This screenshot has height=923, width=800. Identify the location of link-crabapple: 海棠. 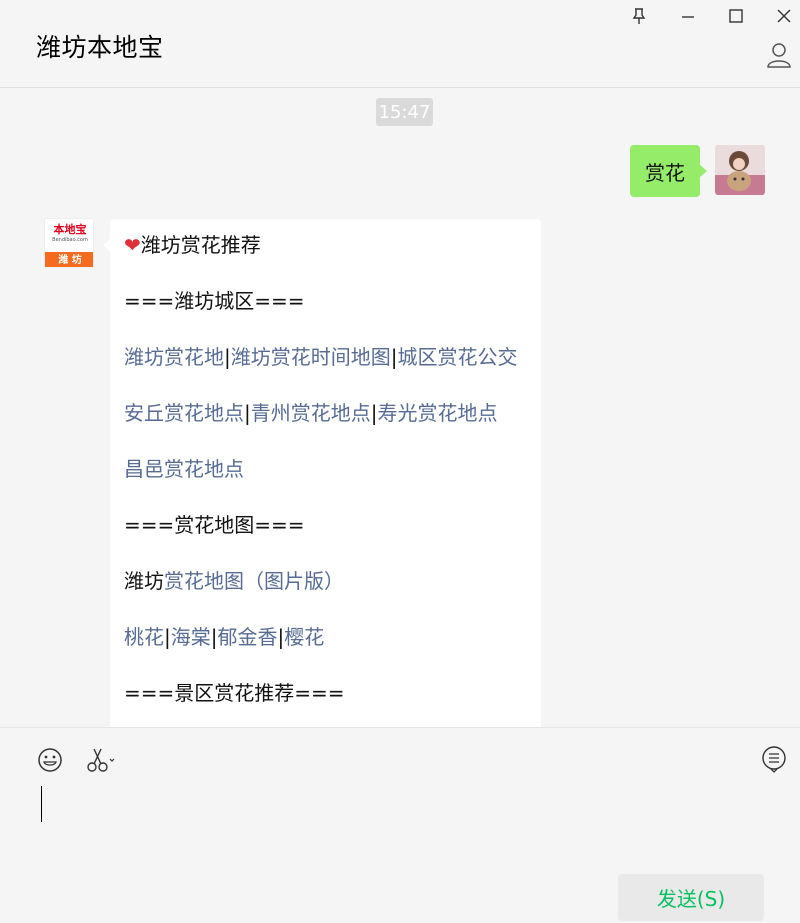
(191, 637).